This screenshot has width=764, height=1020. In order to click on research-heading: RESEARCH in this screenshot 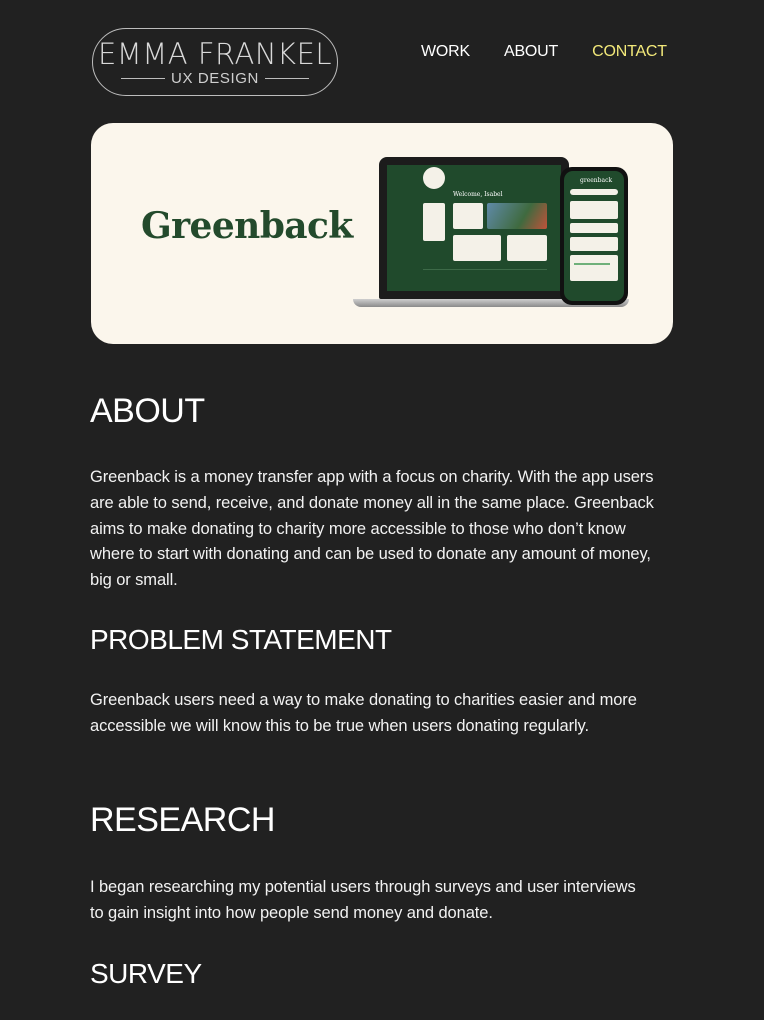, I will do `click(182, 820)`.